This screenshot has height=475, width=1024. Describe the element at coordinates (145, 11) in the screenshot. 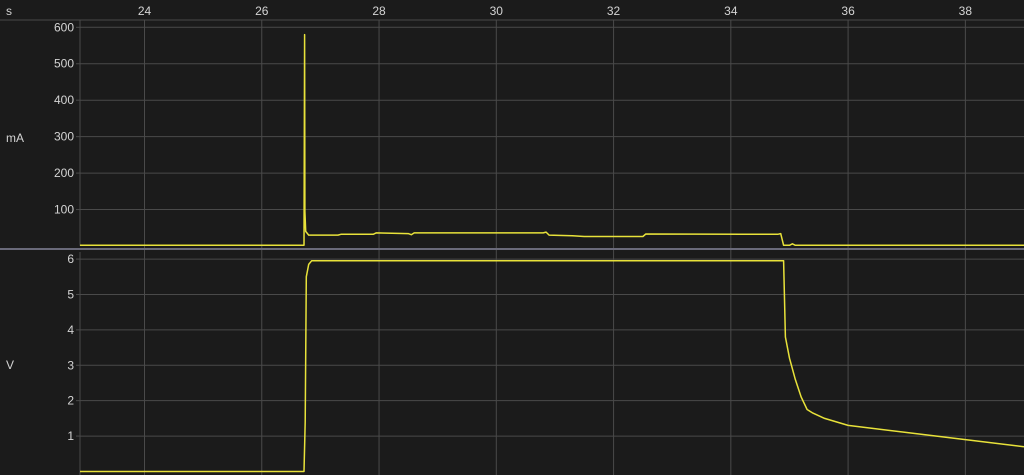

I see `x-tick-label: 24` at that location.